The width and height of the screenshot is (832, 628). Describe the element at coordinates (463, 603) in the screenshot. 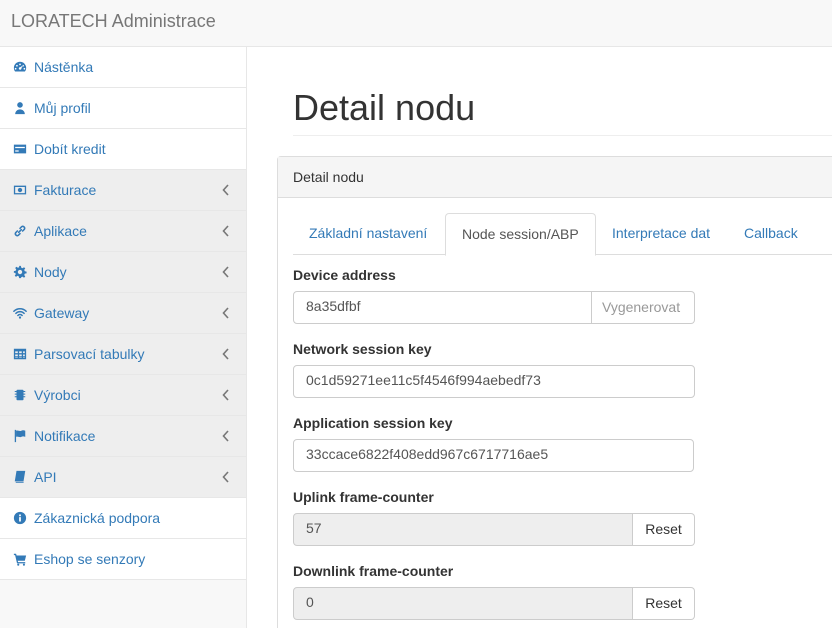

I see `downlink-counter-input: 0` at that location.